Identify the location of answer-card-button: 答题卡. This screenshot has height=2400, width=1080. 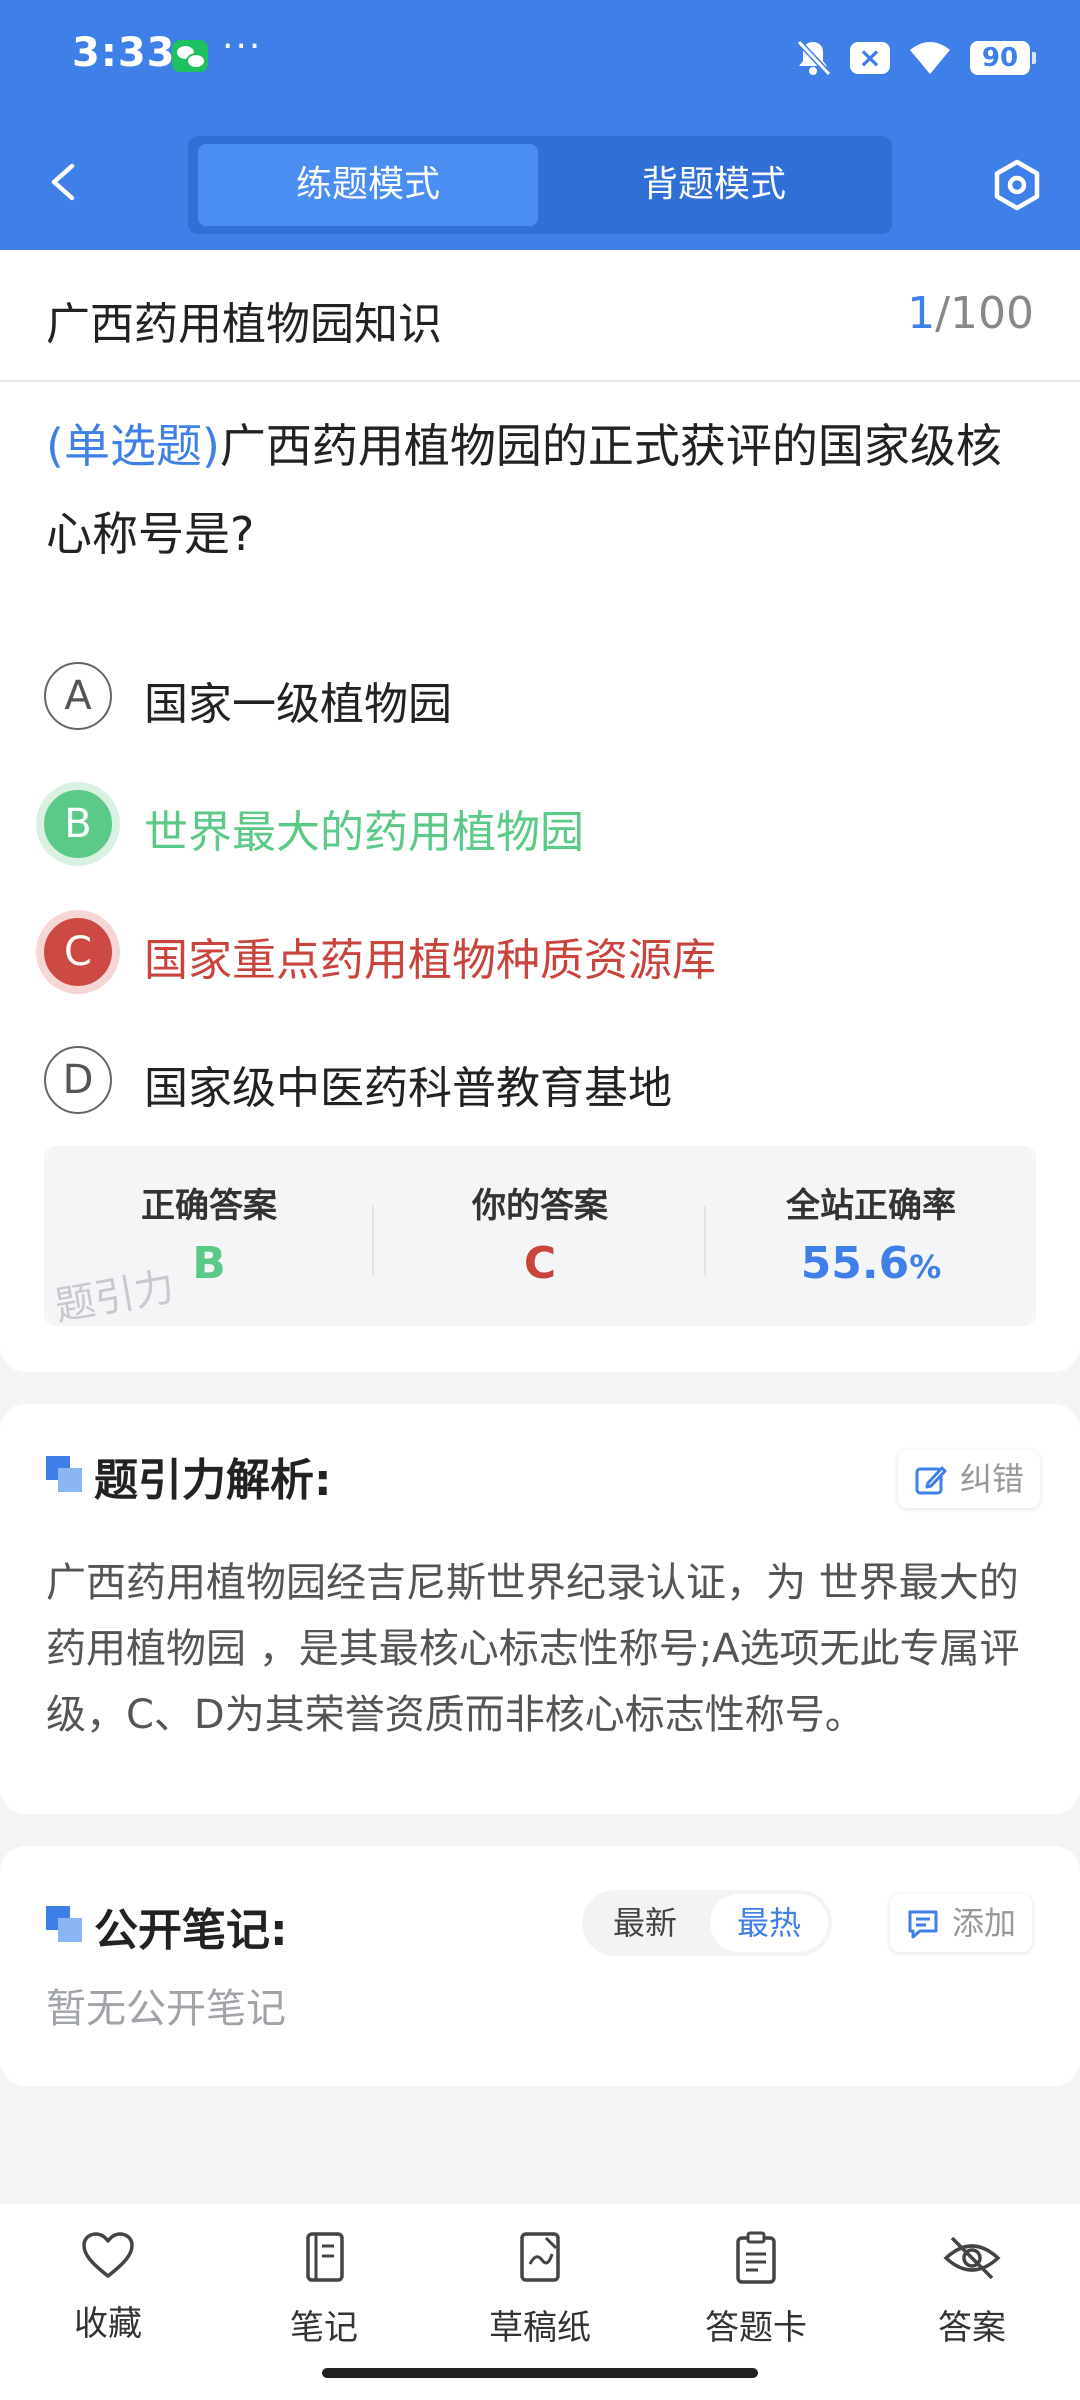
(756, 2295).